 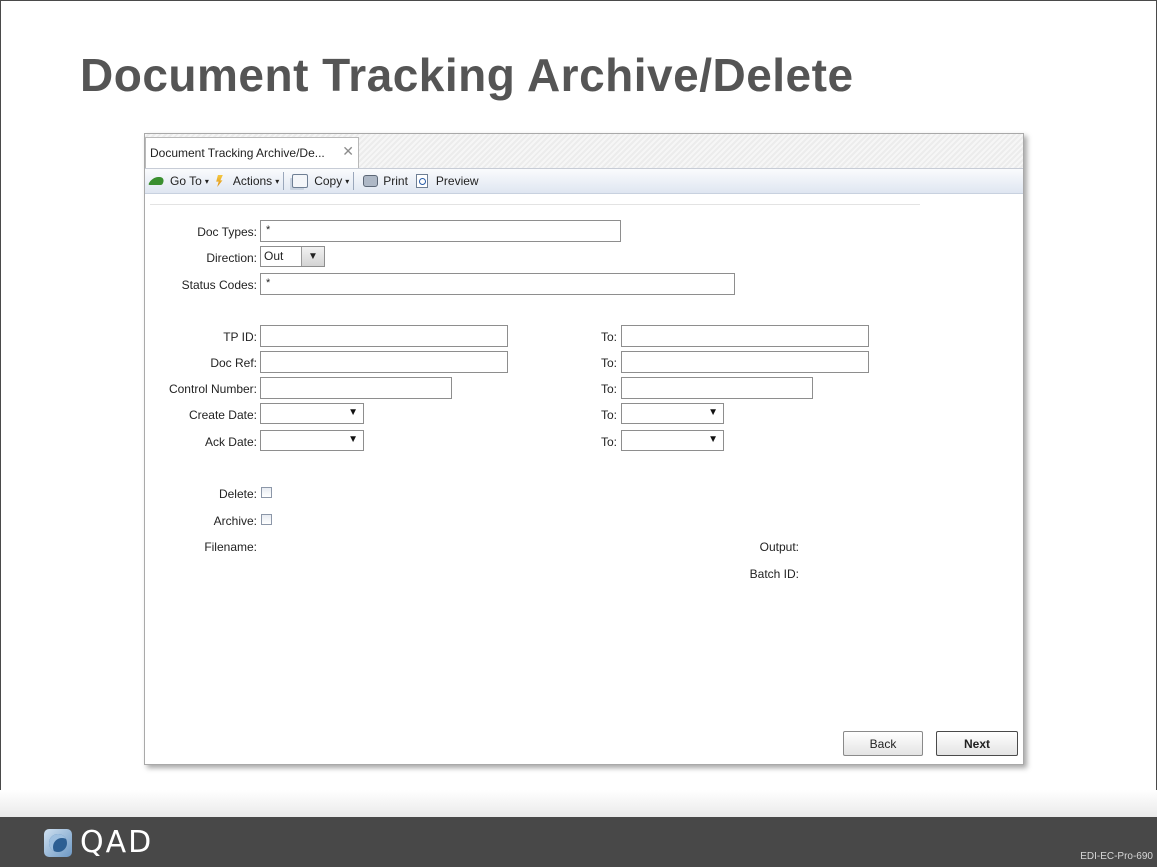 What do you see at coordinates (235, 521) in the screenshot?
I see `archive-label: Archive:` at bounding box center [235, 521].